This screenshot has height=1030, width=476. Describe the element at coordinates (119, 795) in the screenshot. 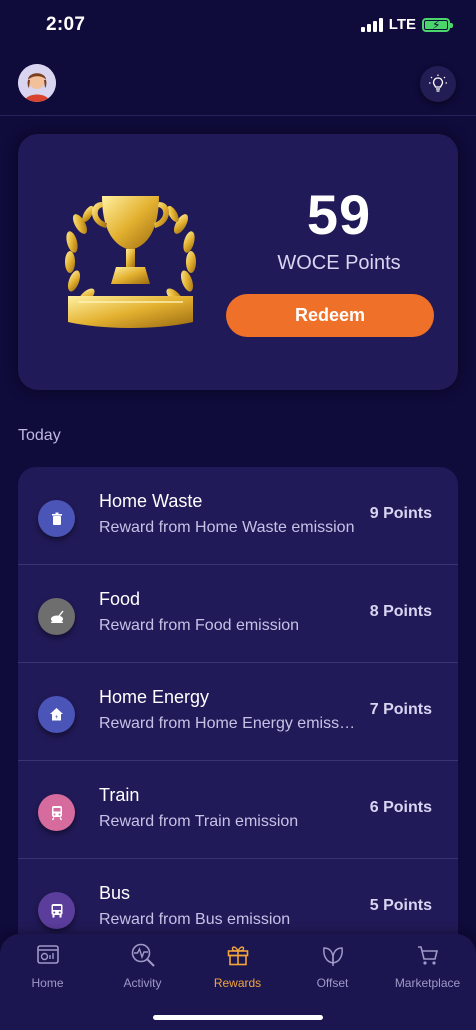

I see `reward-title: Train` at that location.